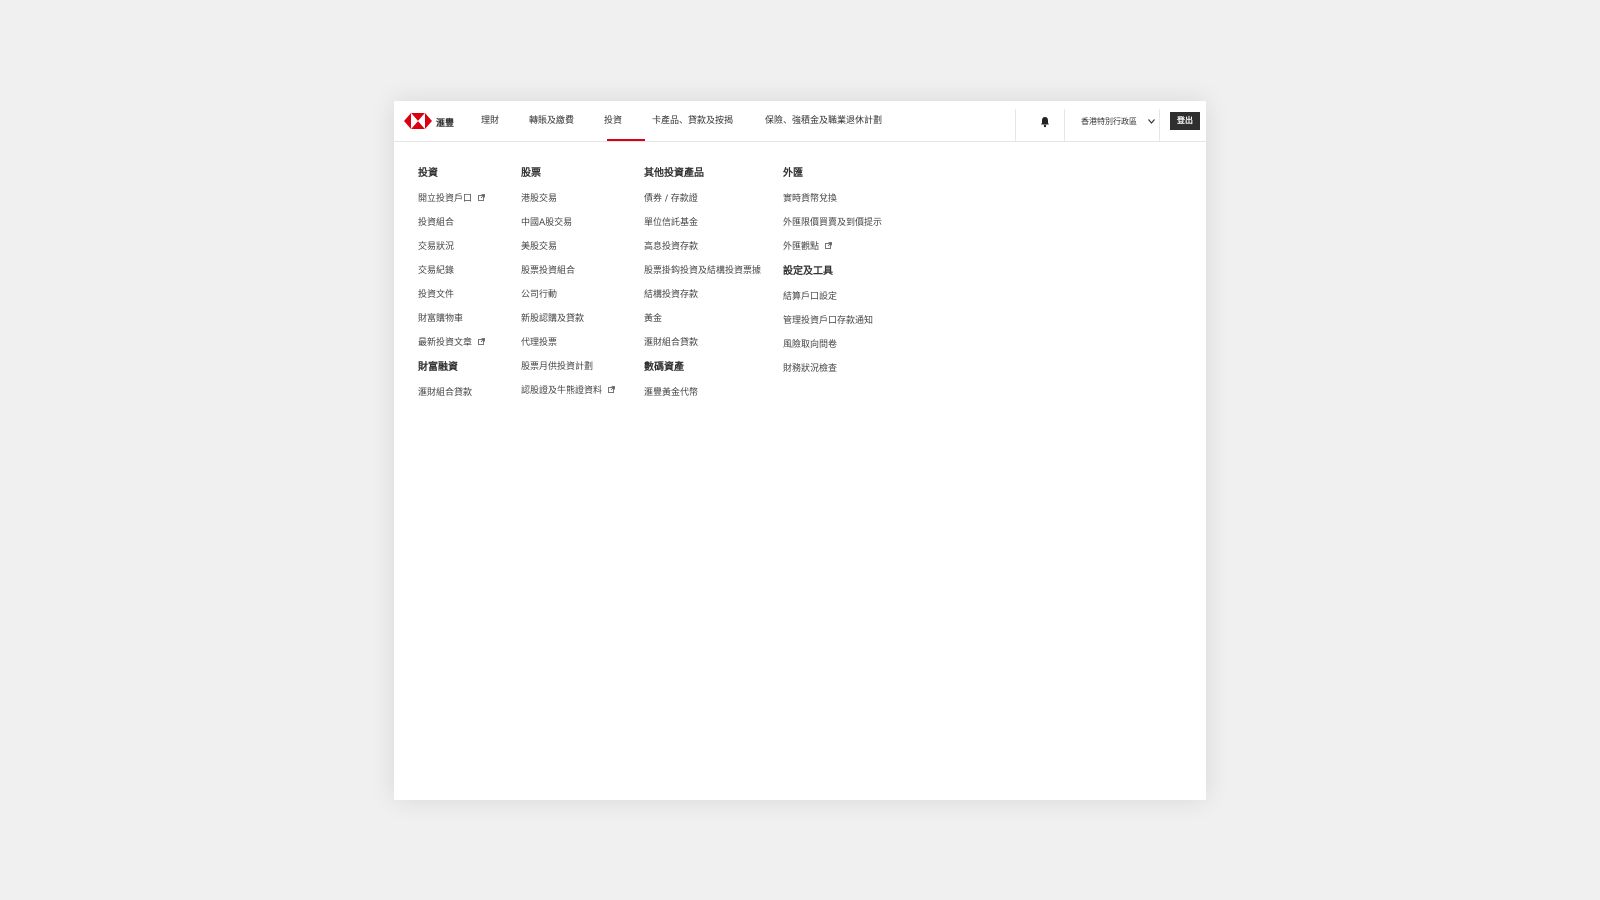 This screenshot has height=900, width=1600. What do you see at coordinates (436, 223) in the screenshot?
I see `menu-link-label: 投資組合` at bounding box center [436, 223].